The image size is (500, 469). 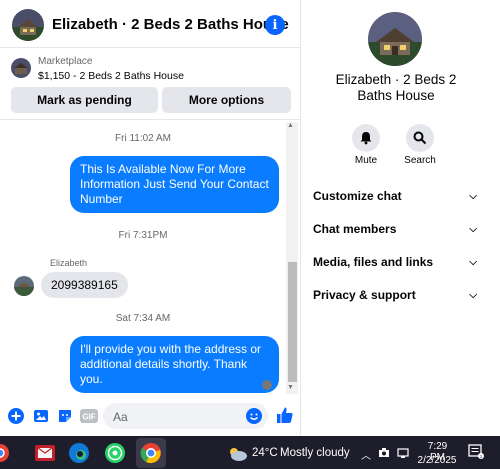 What do you see at coordinates (285, 415) in the screenshot?
I see `like-icon` at bounding box center [285, 415].